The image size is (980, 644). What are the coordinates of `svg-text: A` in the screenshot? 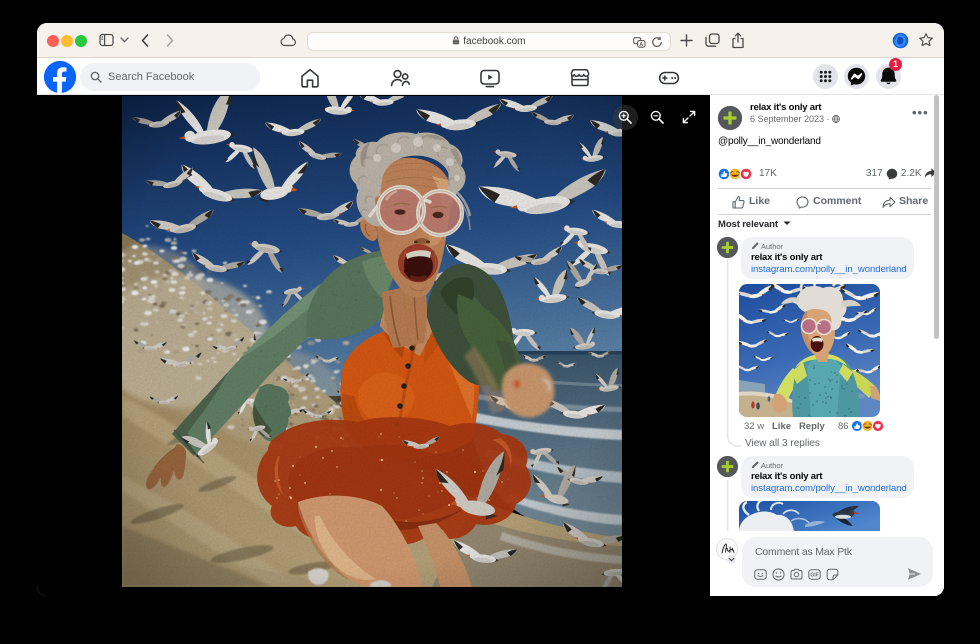 It's located at (641, 44).